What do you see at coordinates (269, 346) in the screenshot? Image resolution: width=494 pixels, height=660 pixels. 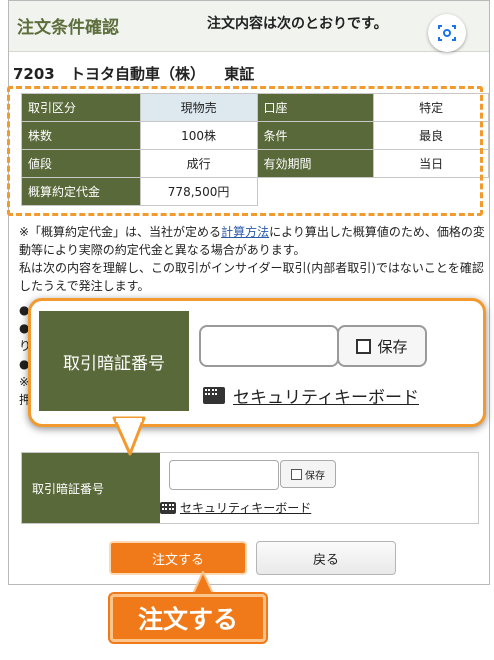 I see `zoom-pin-input` at bounding box center [269, 346].